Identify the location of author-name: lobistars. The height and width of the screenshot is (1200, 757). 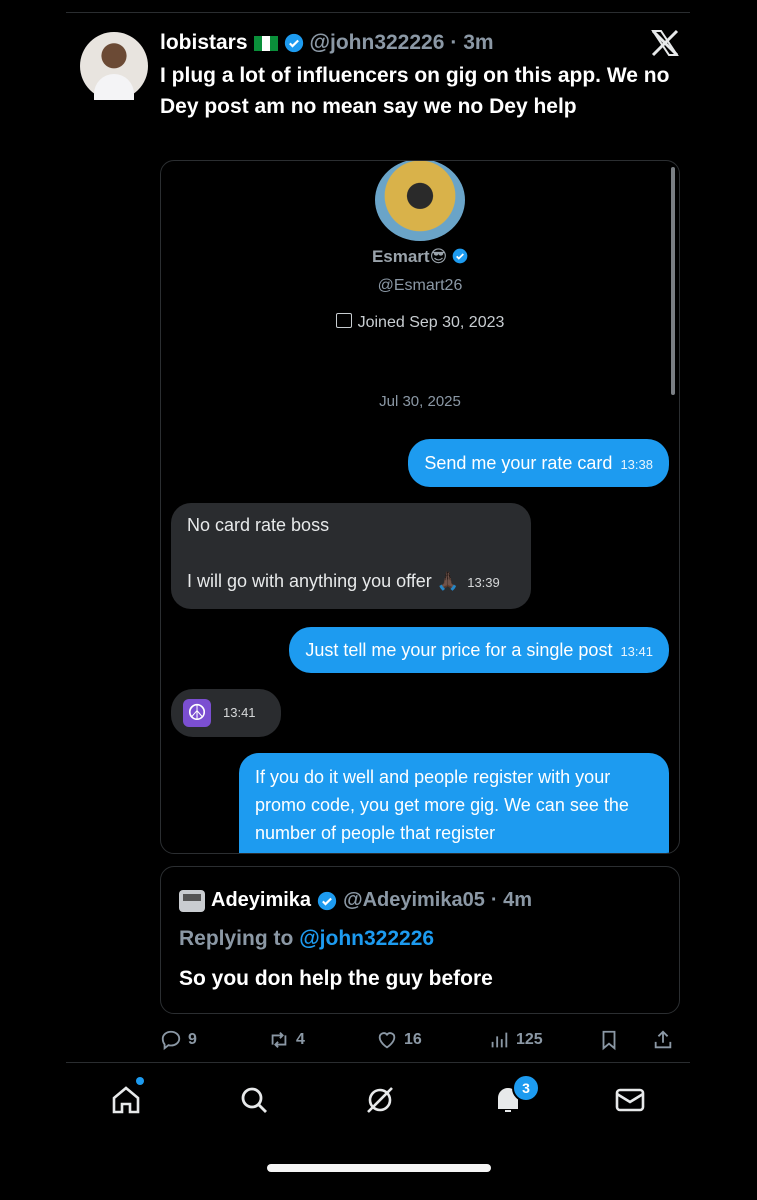
(204, 43).